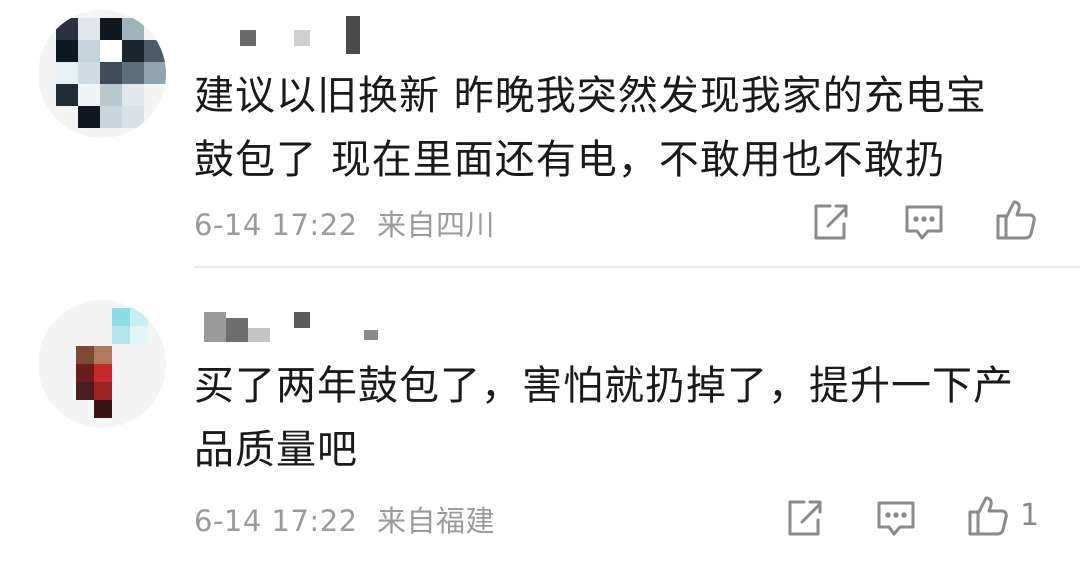 The width and height of the screenshot is (1080, 568). I want to click on comment-text: 建议以旧换新 昨晚我突然发现我家的充电宝 鼓包了 现在里面还有电，不敢用也不敢扔, so click(590, 128).